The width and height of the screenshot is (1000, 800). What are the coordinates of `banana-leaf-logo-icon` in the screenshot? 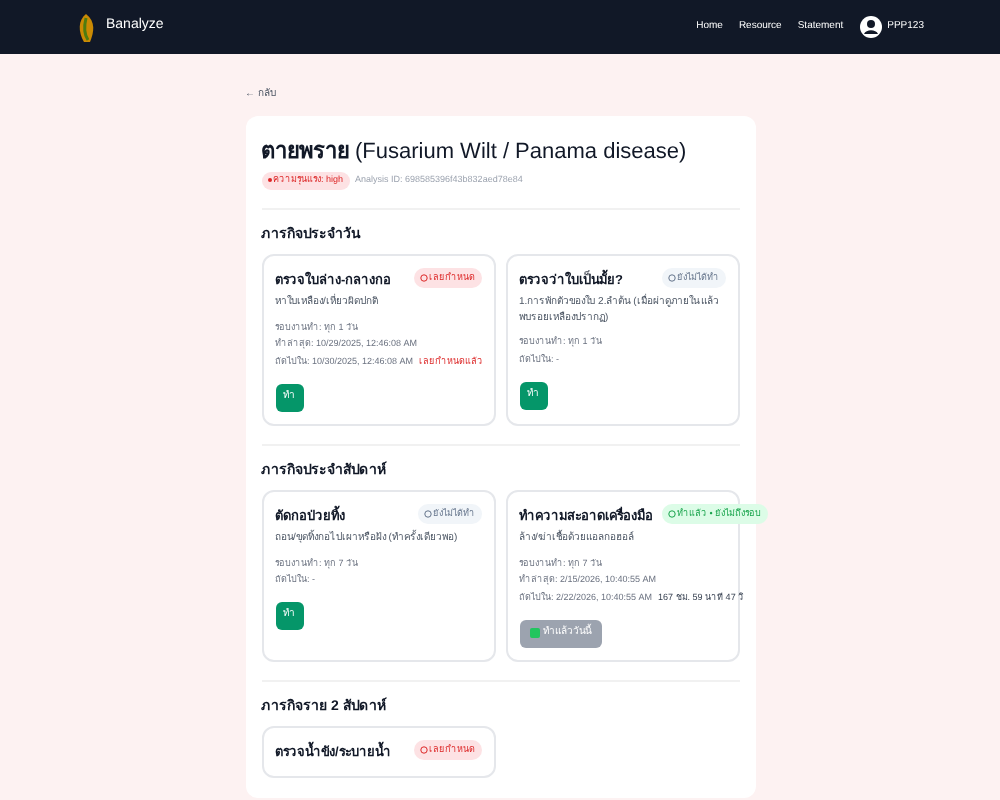 It's located at (87, 27).